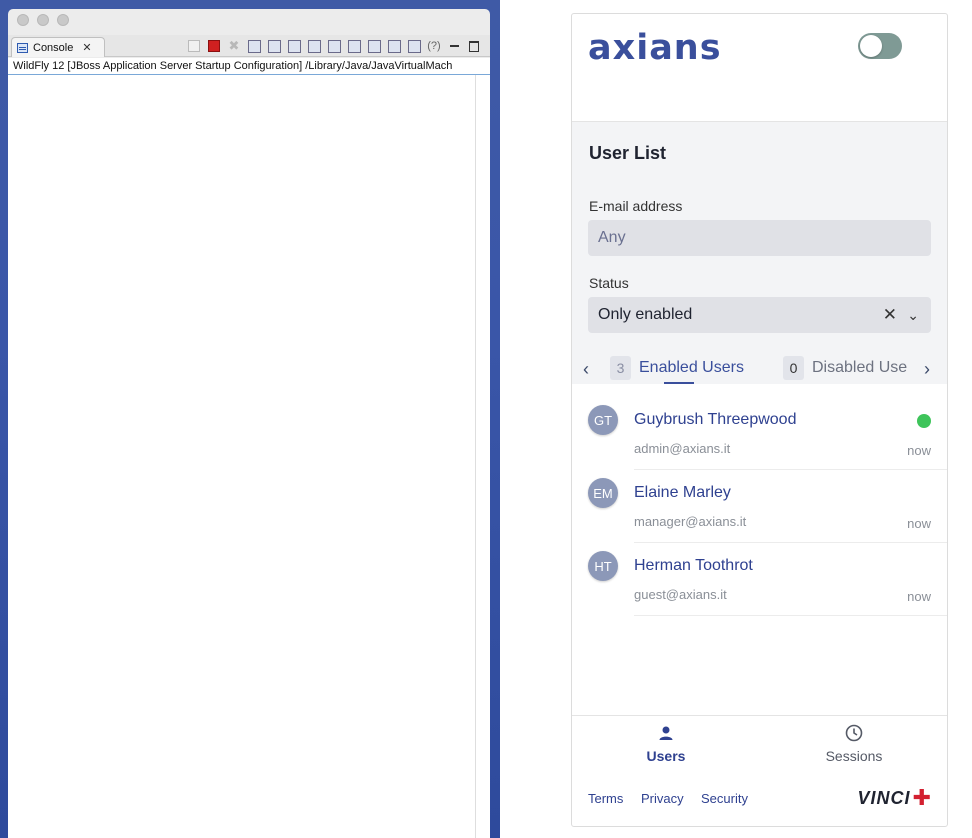  I want to click on zoom-window-button, so click(63, 20).